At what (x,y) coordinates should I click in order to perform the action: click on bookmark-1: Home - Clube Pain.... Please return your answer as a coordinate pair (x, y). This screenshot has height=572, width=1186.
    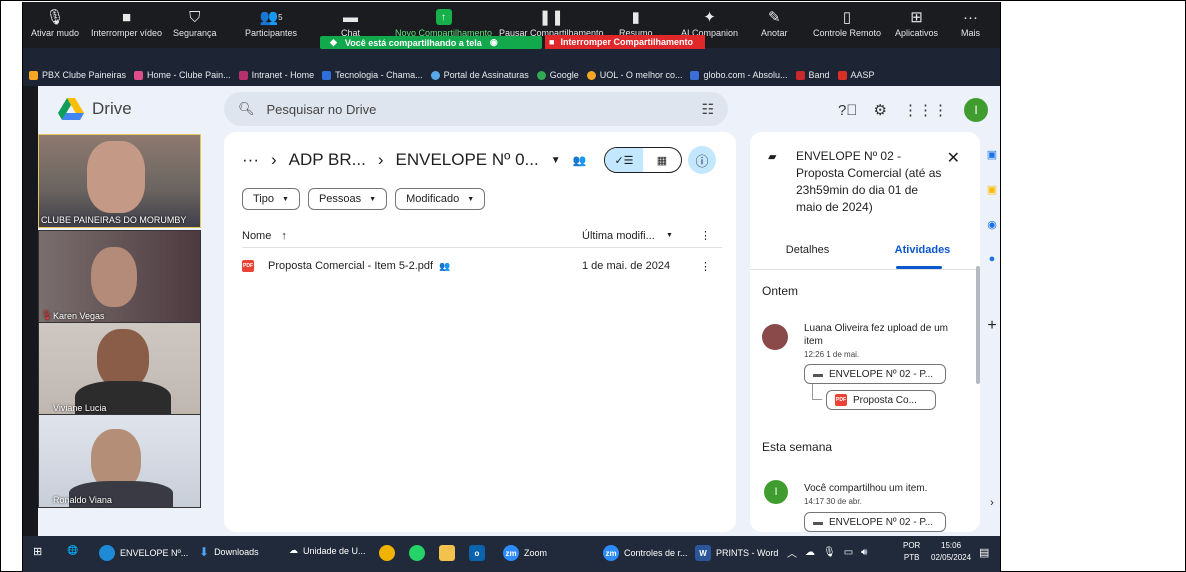
    Looking at the image, I should click on (182, 75).